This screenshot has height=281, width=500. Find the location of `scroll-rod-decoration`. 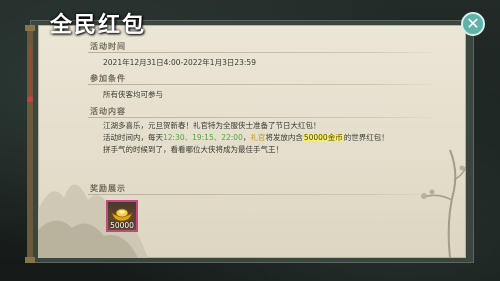

scroll-rod-decoration is located at coordinates (30, 144).